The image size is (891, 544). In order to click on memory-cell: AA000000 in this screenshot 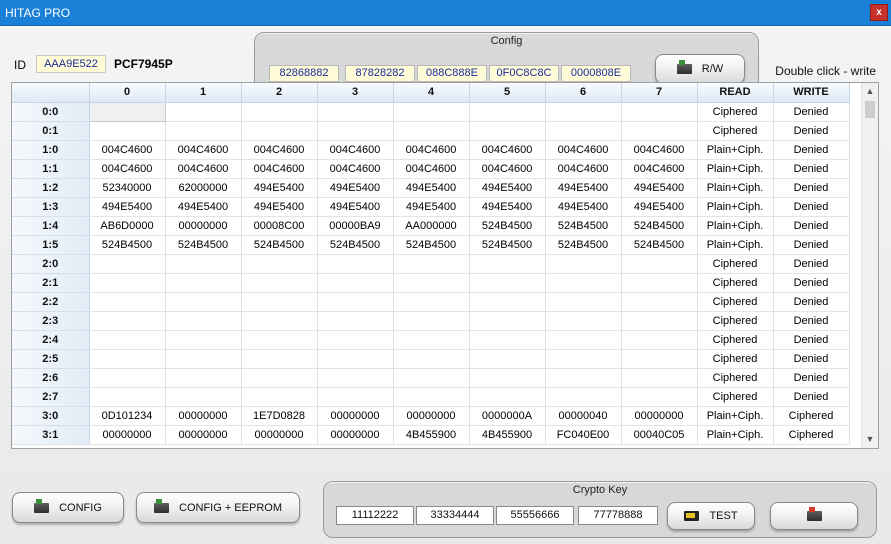, I will do `click(431, 226)`.